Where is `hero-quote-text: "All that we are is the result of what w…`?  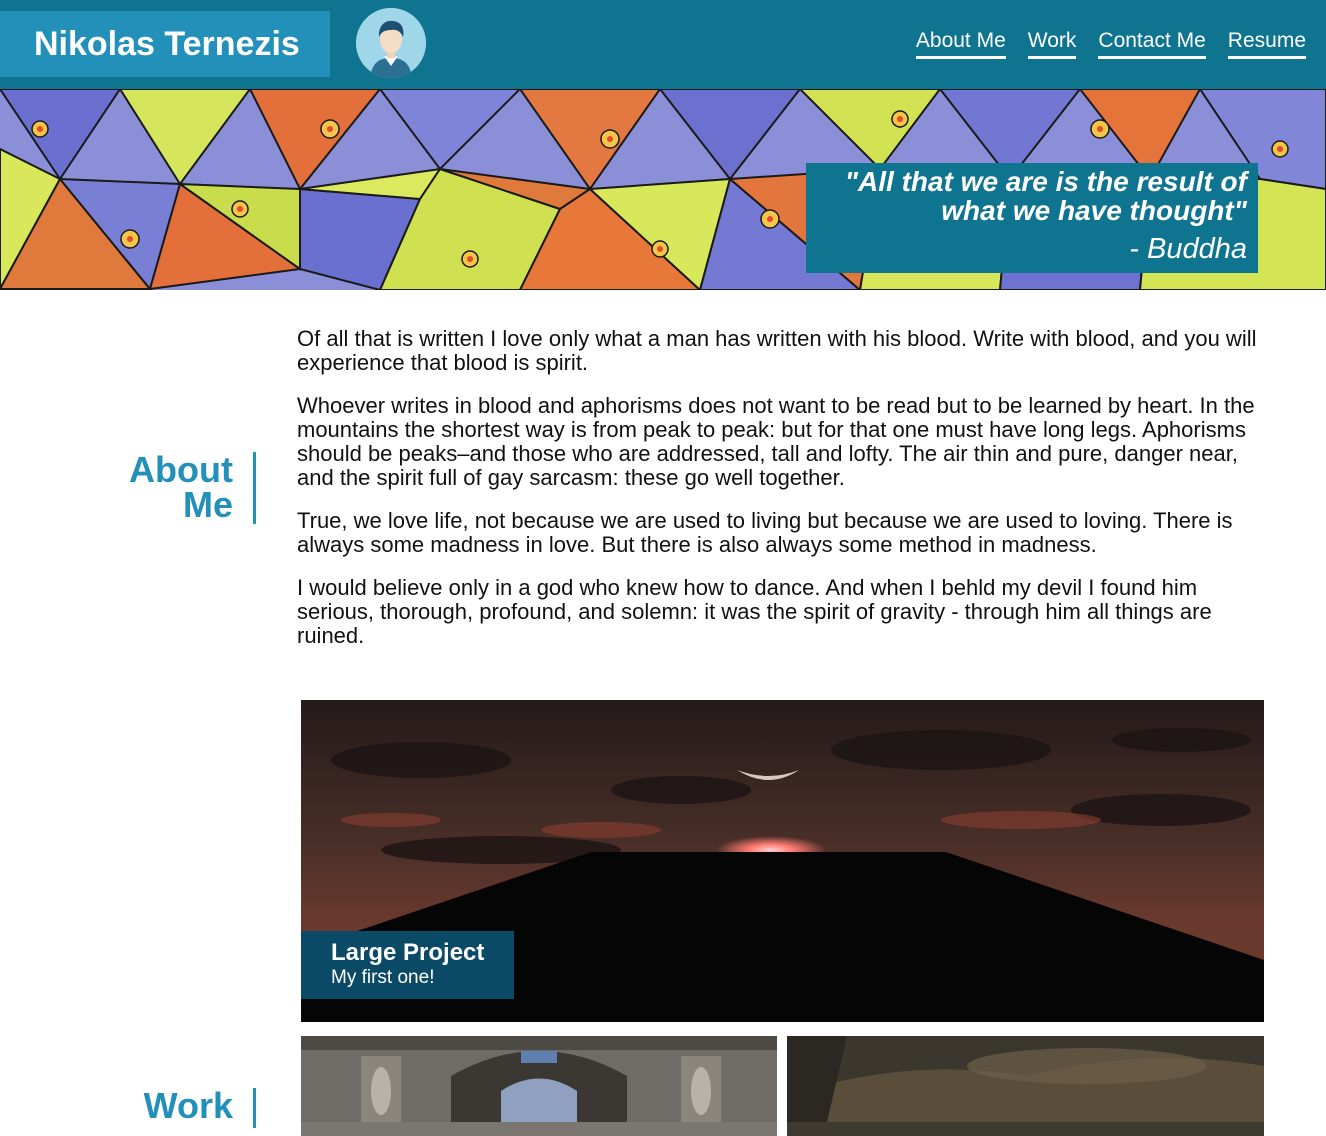
hero-quote-text: "All that we are is the result of what w… is located at coordinates (1045, 196).